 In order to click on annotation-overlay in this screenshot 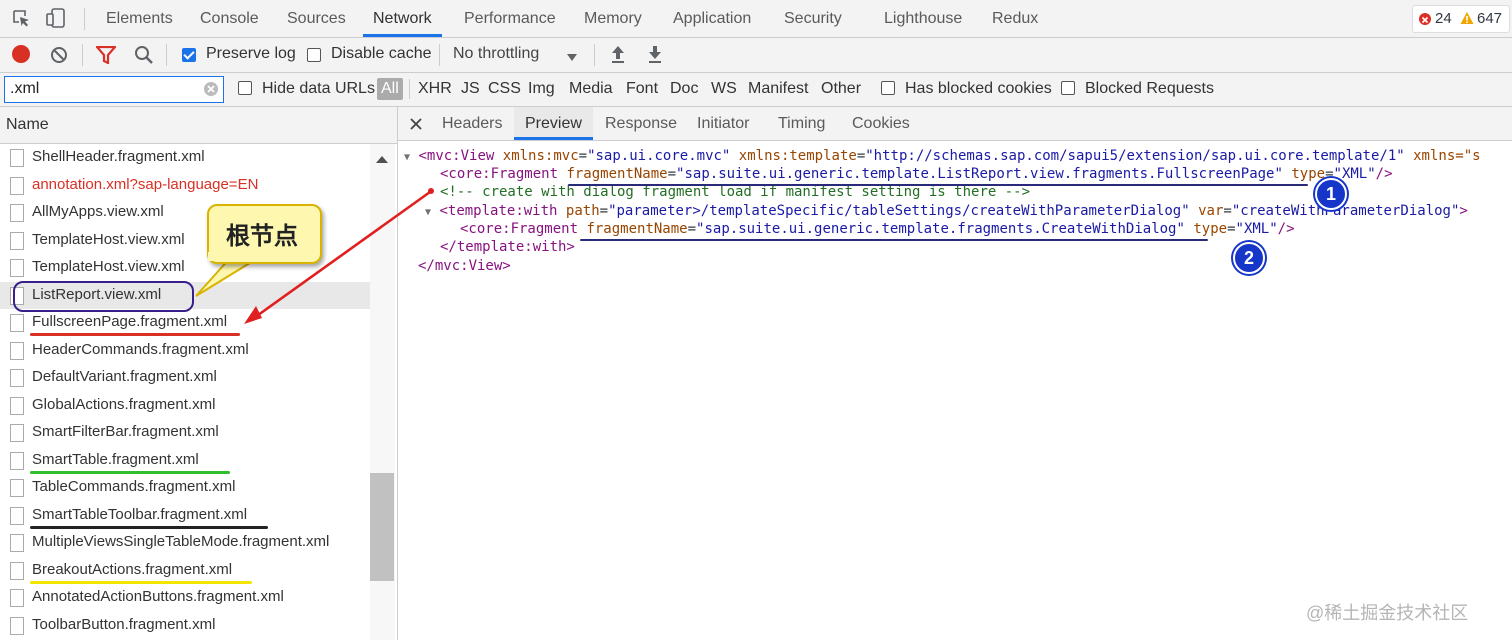, I will do `click(314, 256)`.